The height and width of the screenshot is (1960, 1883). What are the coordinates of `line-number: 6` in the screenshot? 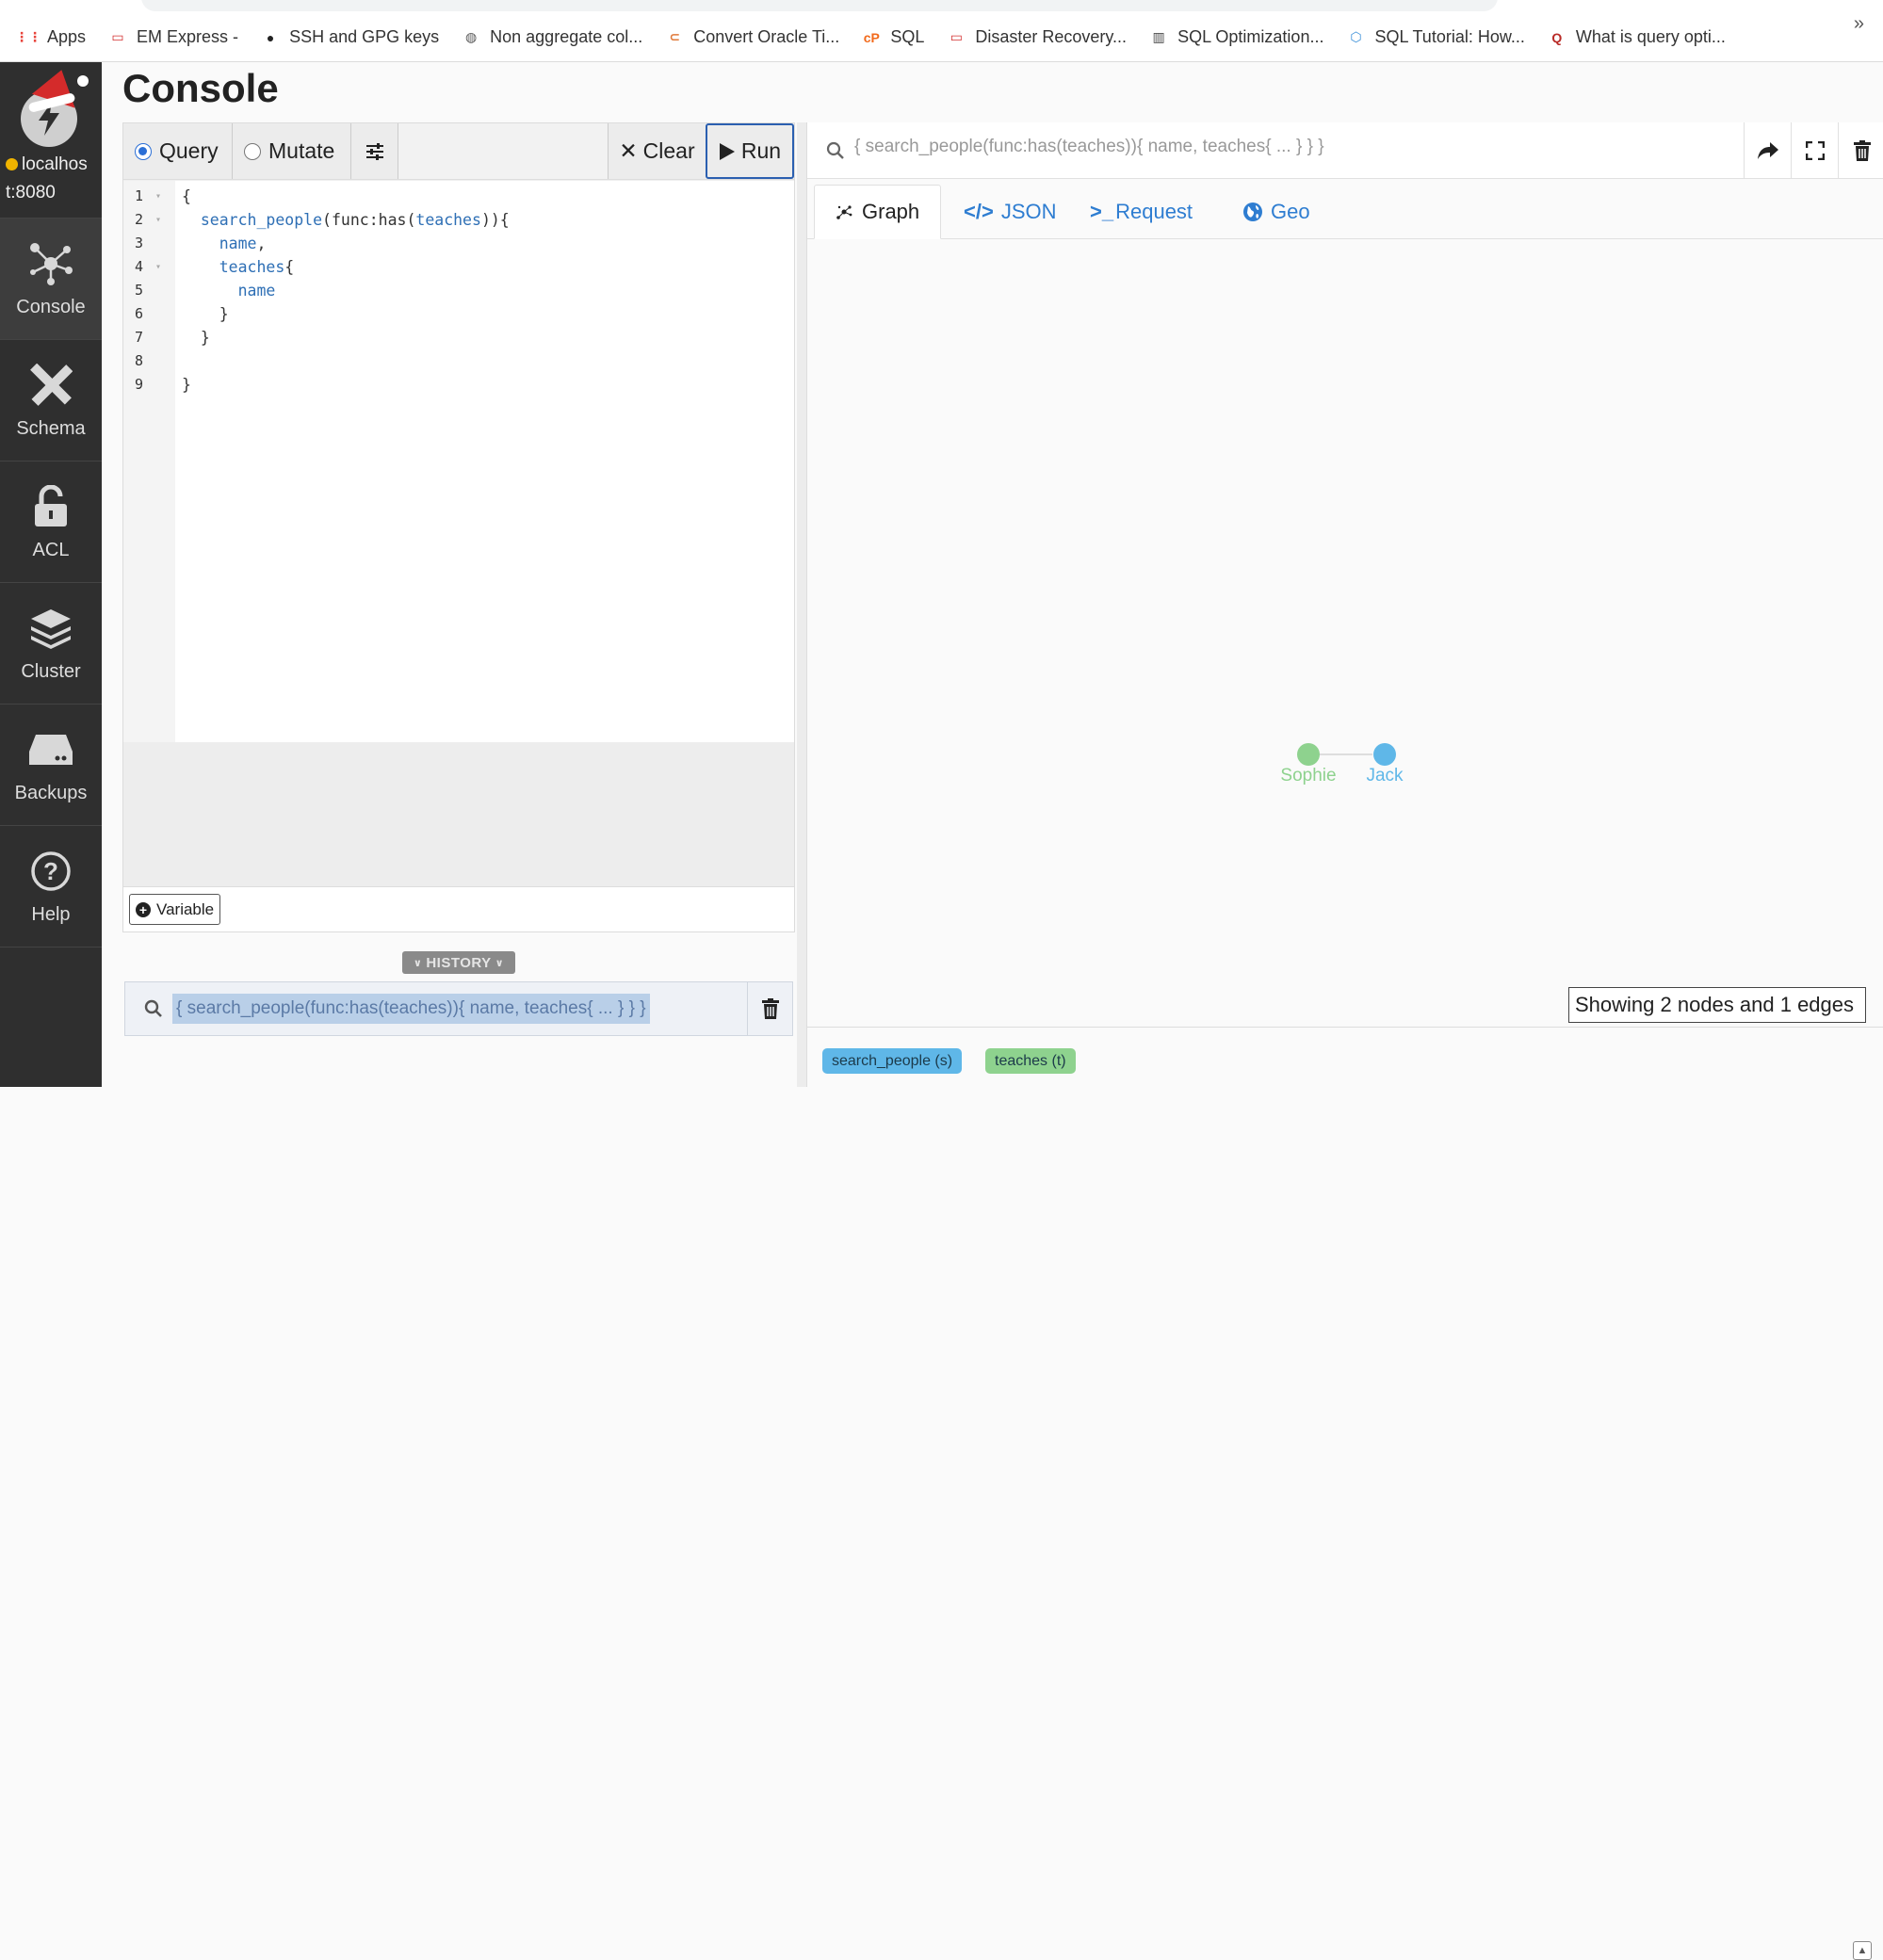 It's located at (139, 313).